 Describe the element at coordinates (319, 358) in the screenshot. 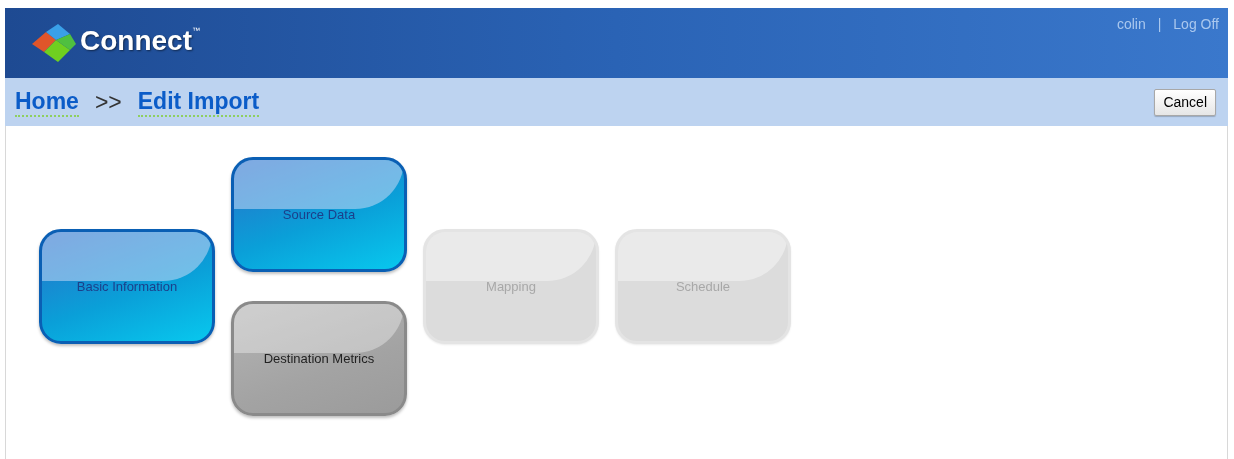

I see `wizard-step-tile: Destination Metrics` at that location.